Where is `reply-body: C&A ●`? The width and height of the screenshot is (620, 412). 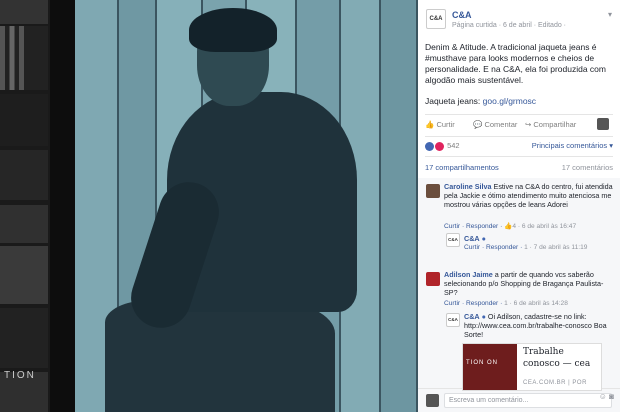
reply-body: C&A ● is located at coordinates (539, 238).